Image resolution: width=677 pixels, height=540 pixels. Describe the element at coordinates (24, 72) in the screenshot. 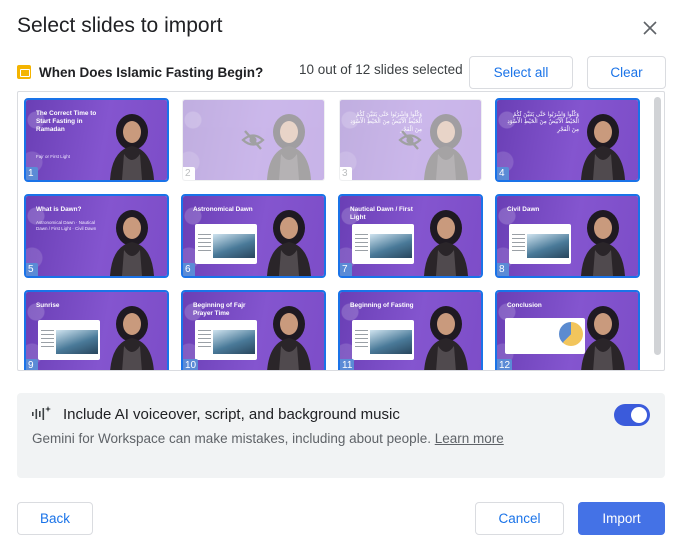

I see `slides-icon` at that location.